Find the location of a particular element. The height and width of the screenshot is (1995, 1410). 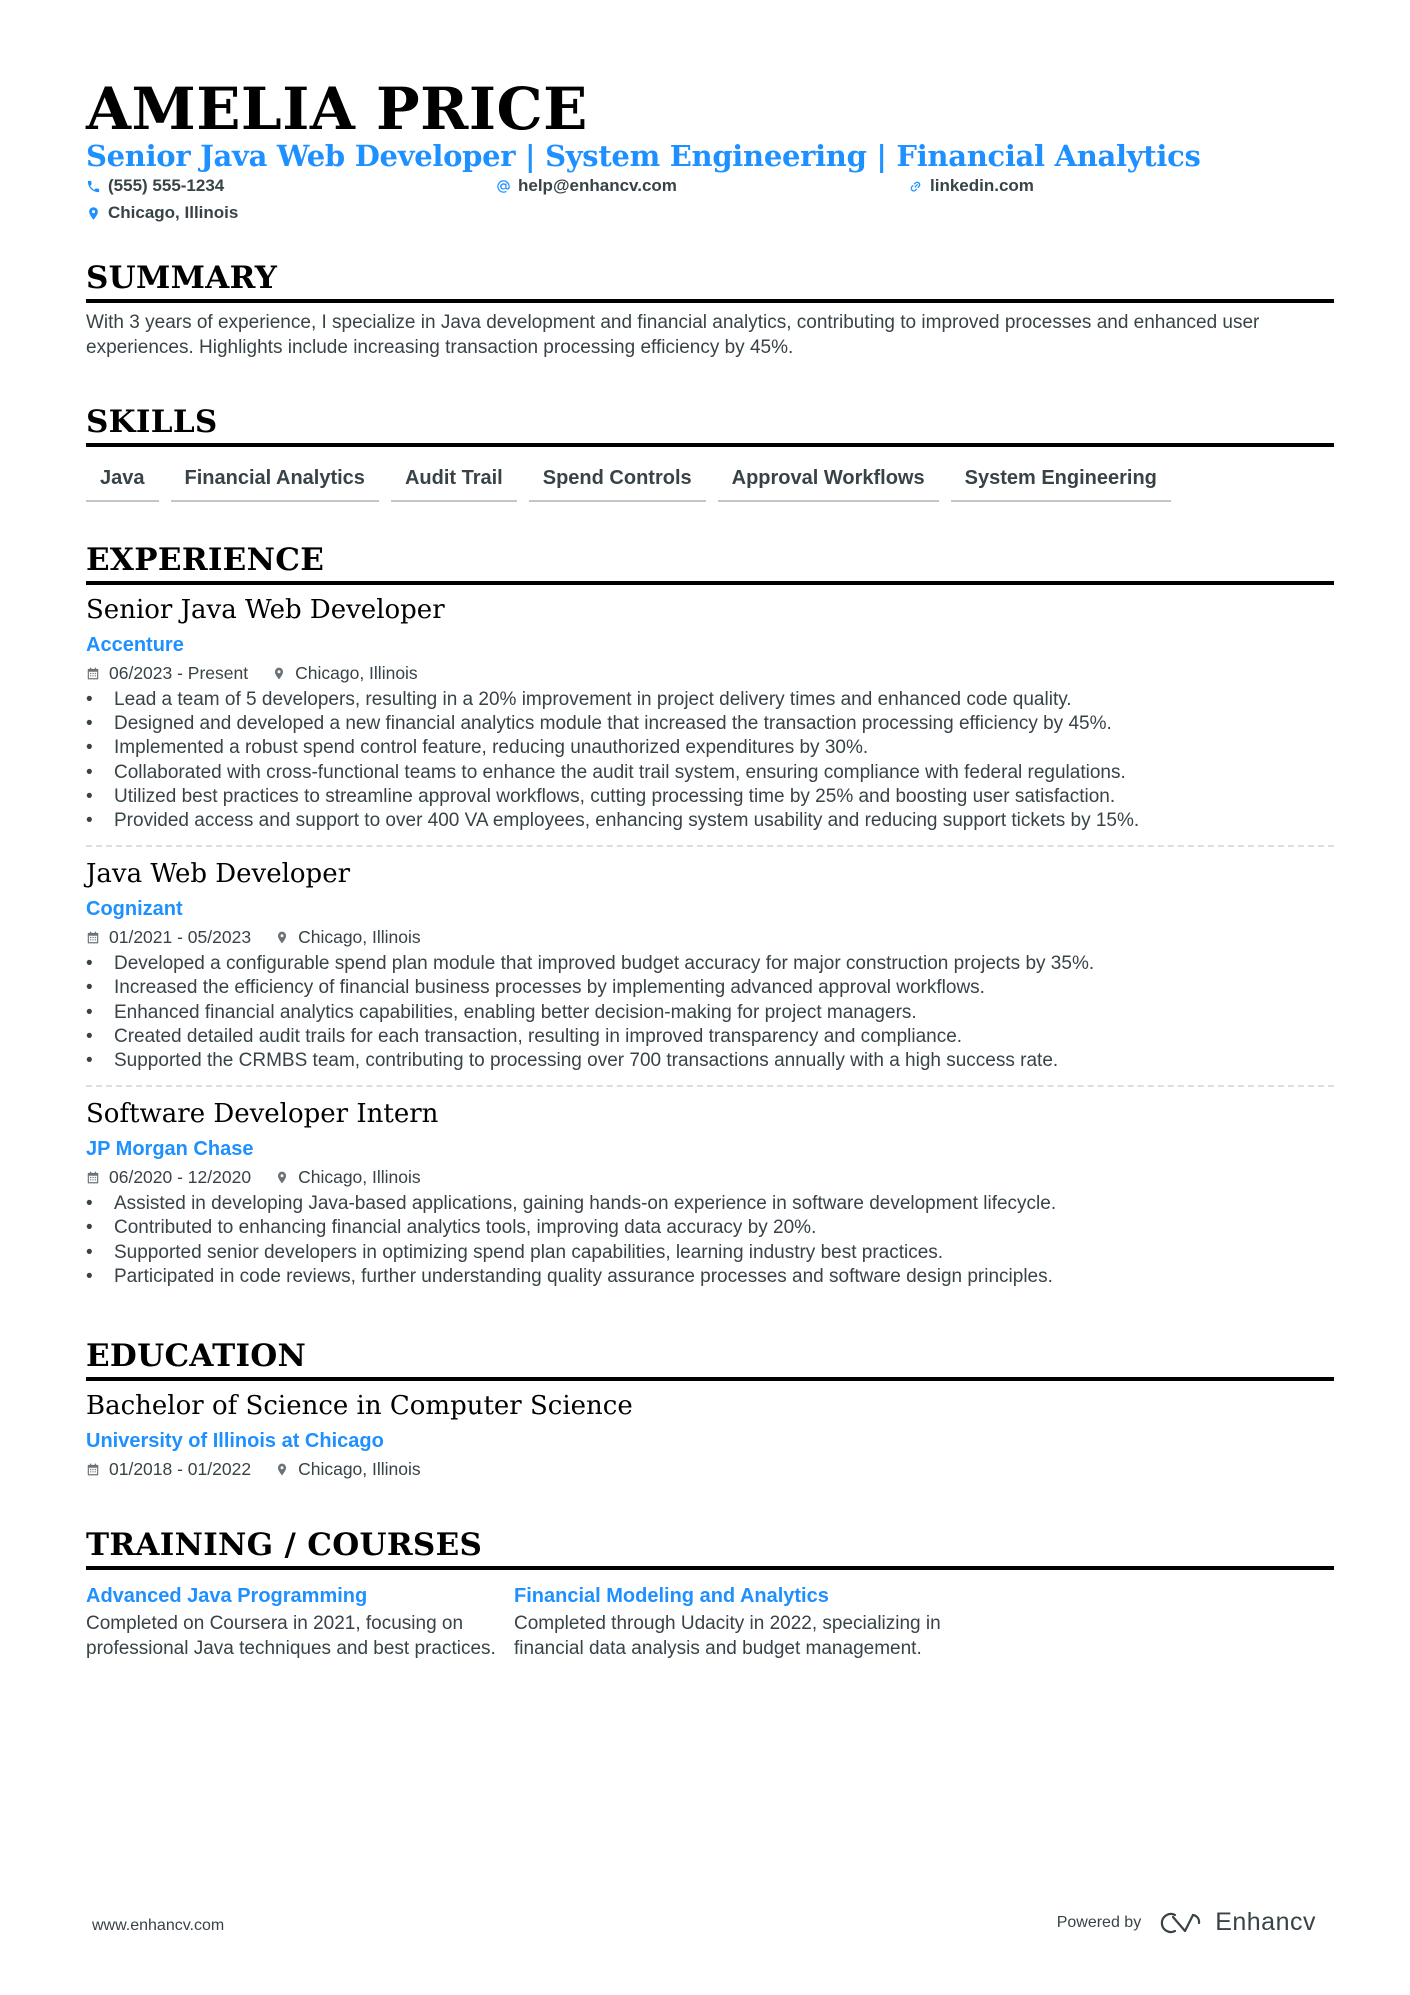

job-meta: 06/2020 - 12/2020 Chicago, Illinois is located at coordinates (710, 1177).